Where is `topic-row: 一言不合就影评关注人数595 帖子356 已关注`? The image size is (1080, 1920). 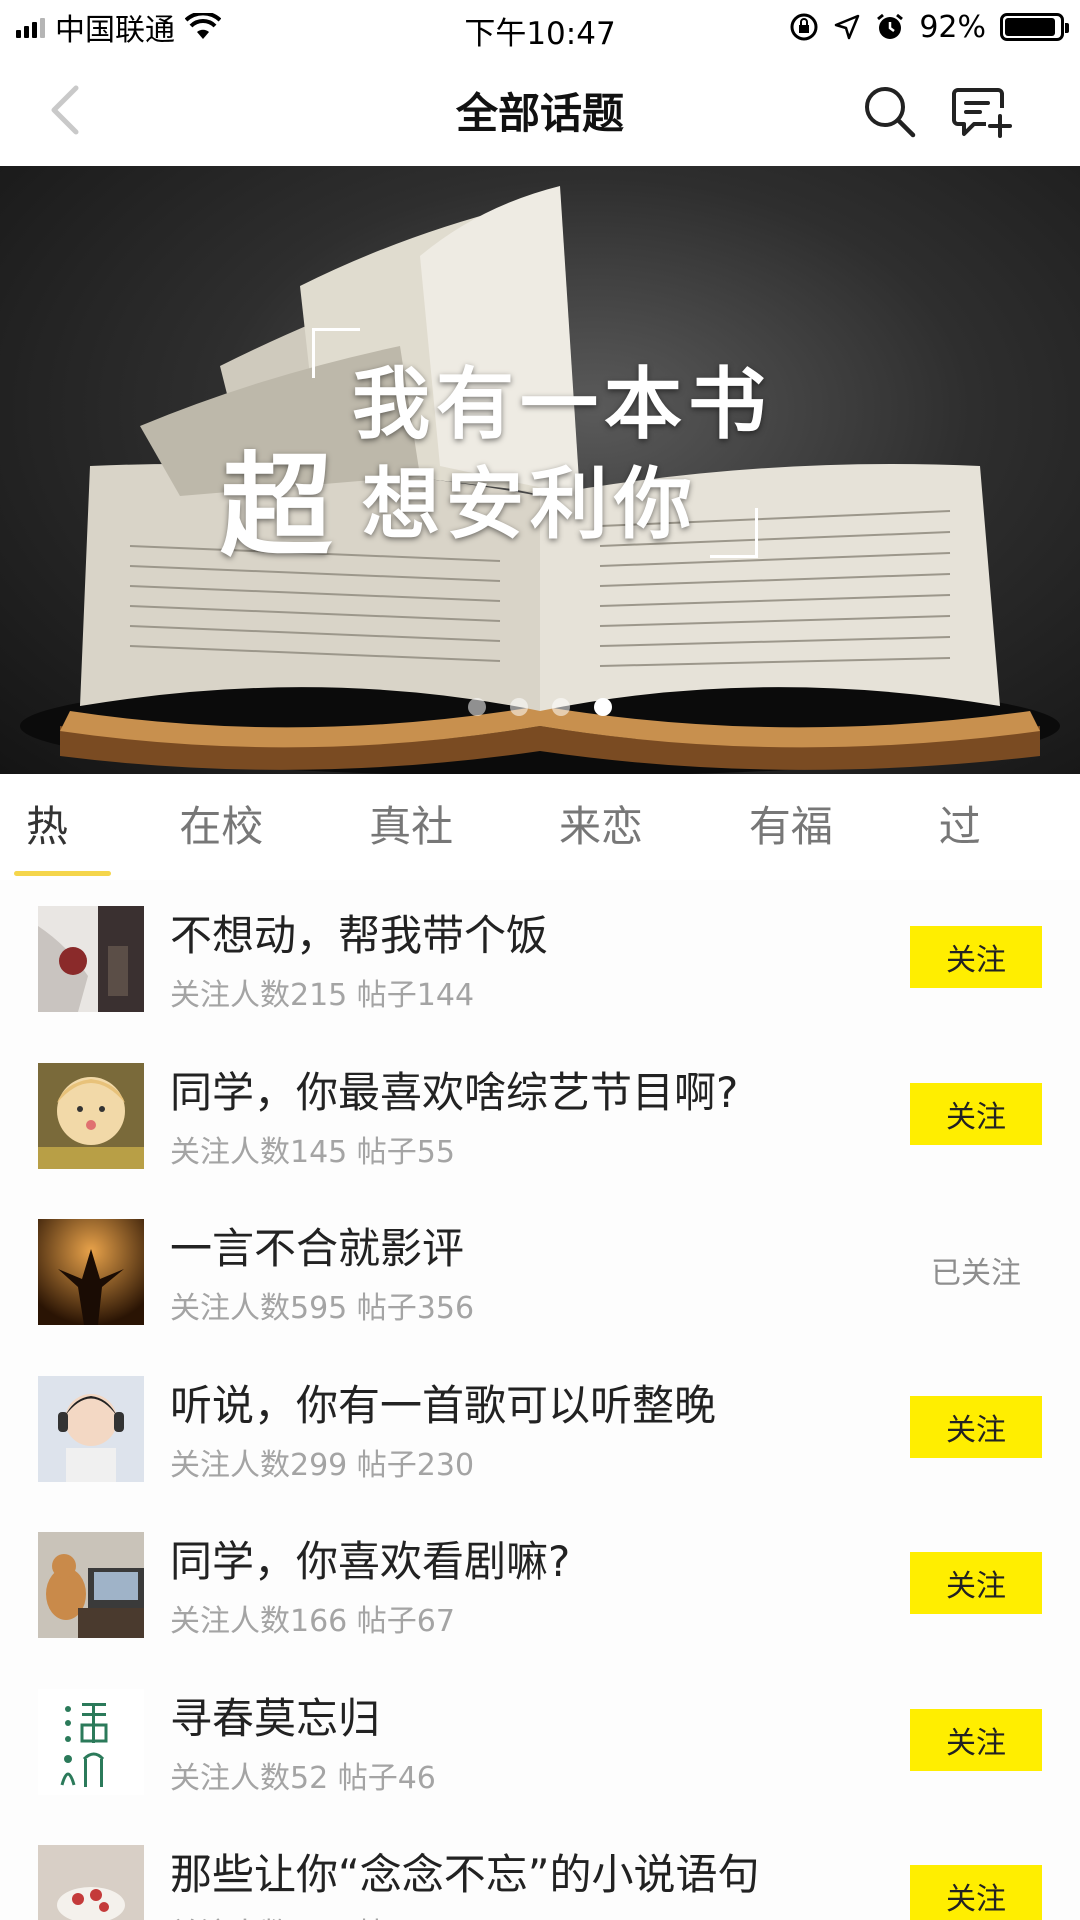
topic-row: 一言不合就影评关注人数595 帖子356 已关注 is located at coordinates (540, 1271).